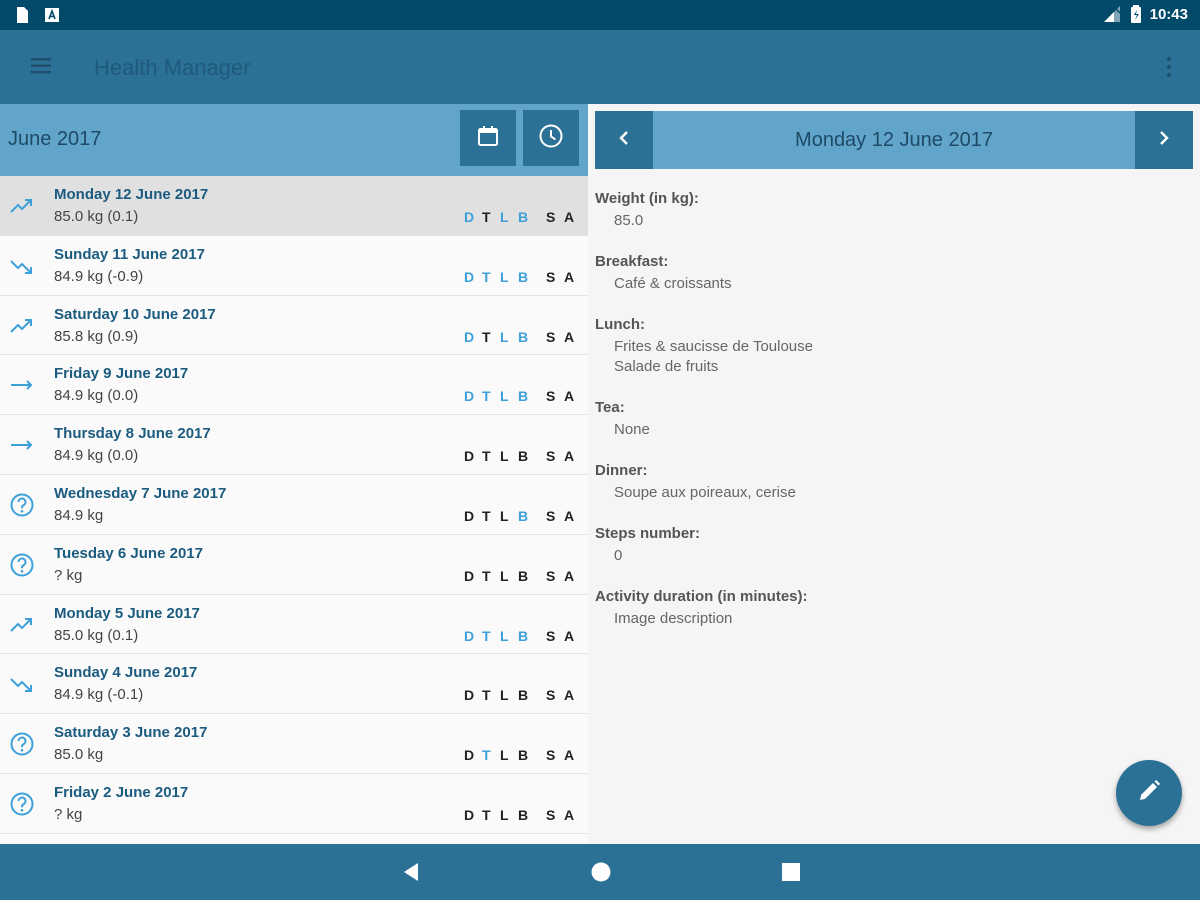  Describe the element at coordinates (79, 755) in the screenshot. I see `day-weight: 85.0 kg` at that location.